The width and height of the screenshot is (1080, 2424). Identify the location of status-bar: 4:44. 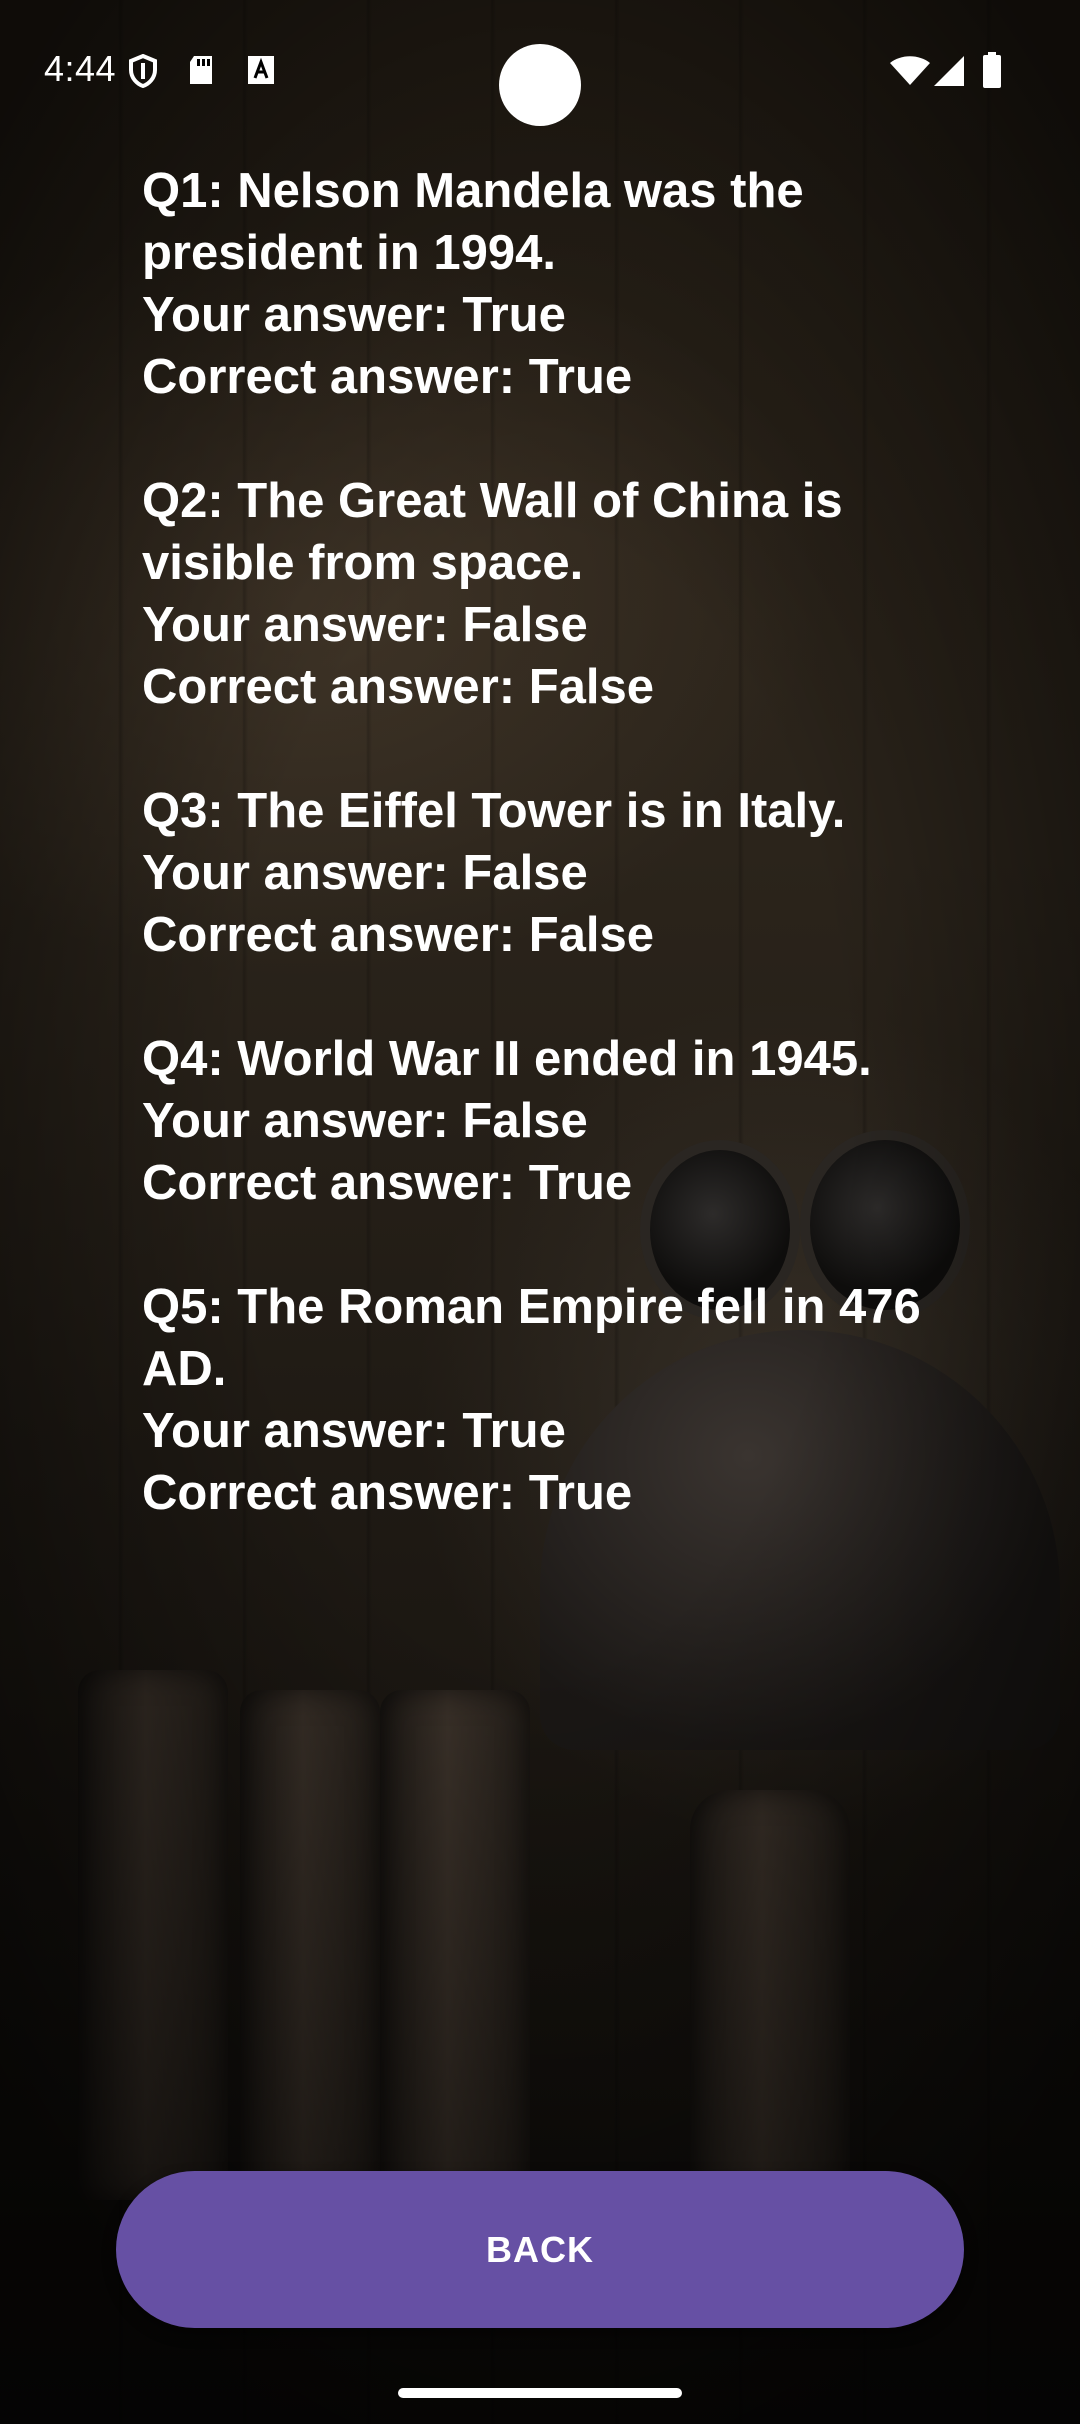
(540, 70).